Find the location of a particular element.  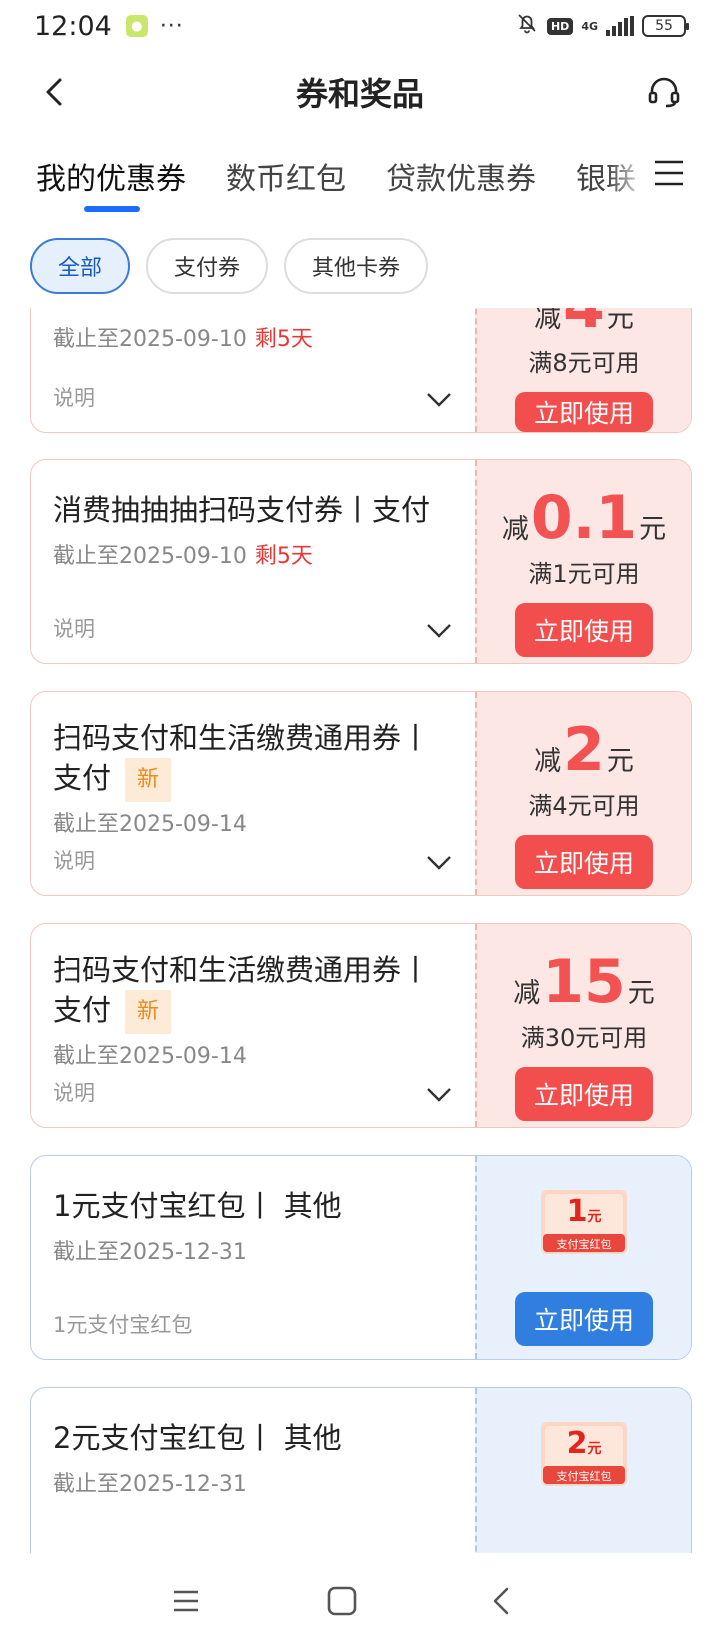

amount-value: 0.1 is located at coordinates (584, 518).